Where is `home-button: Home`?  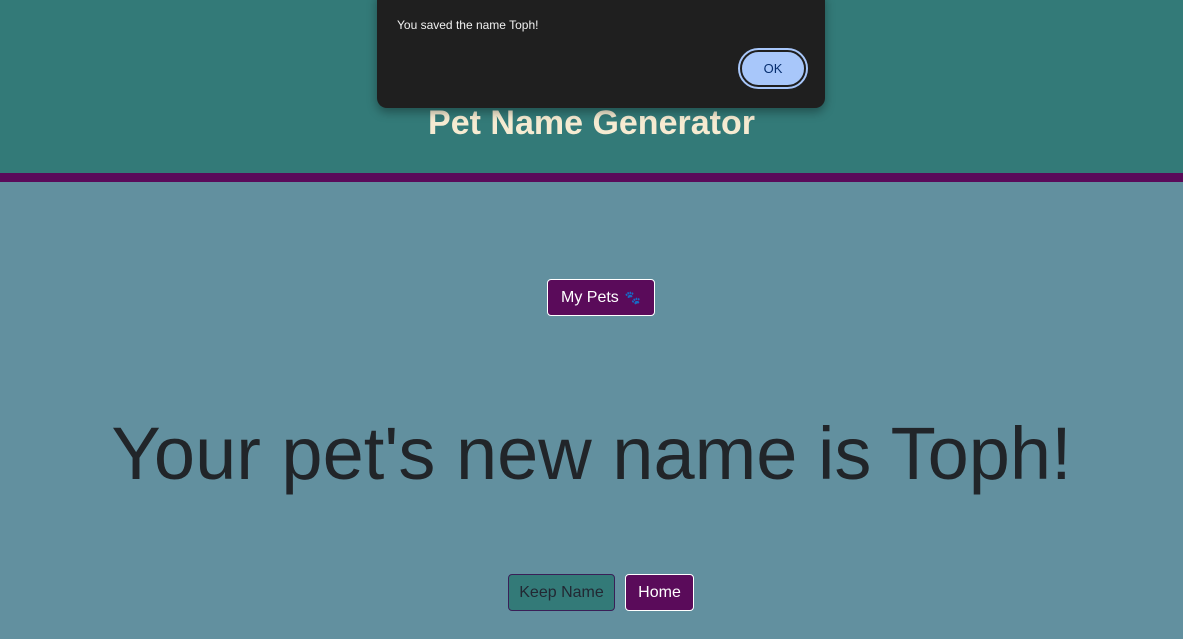
home-button: Home is located at coordinates (659, 592).